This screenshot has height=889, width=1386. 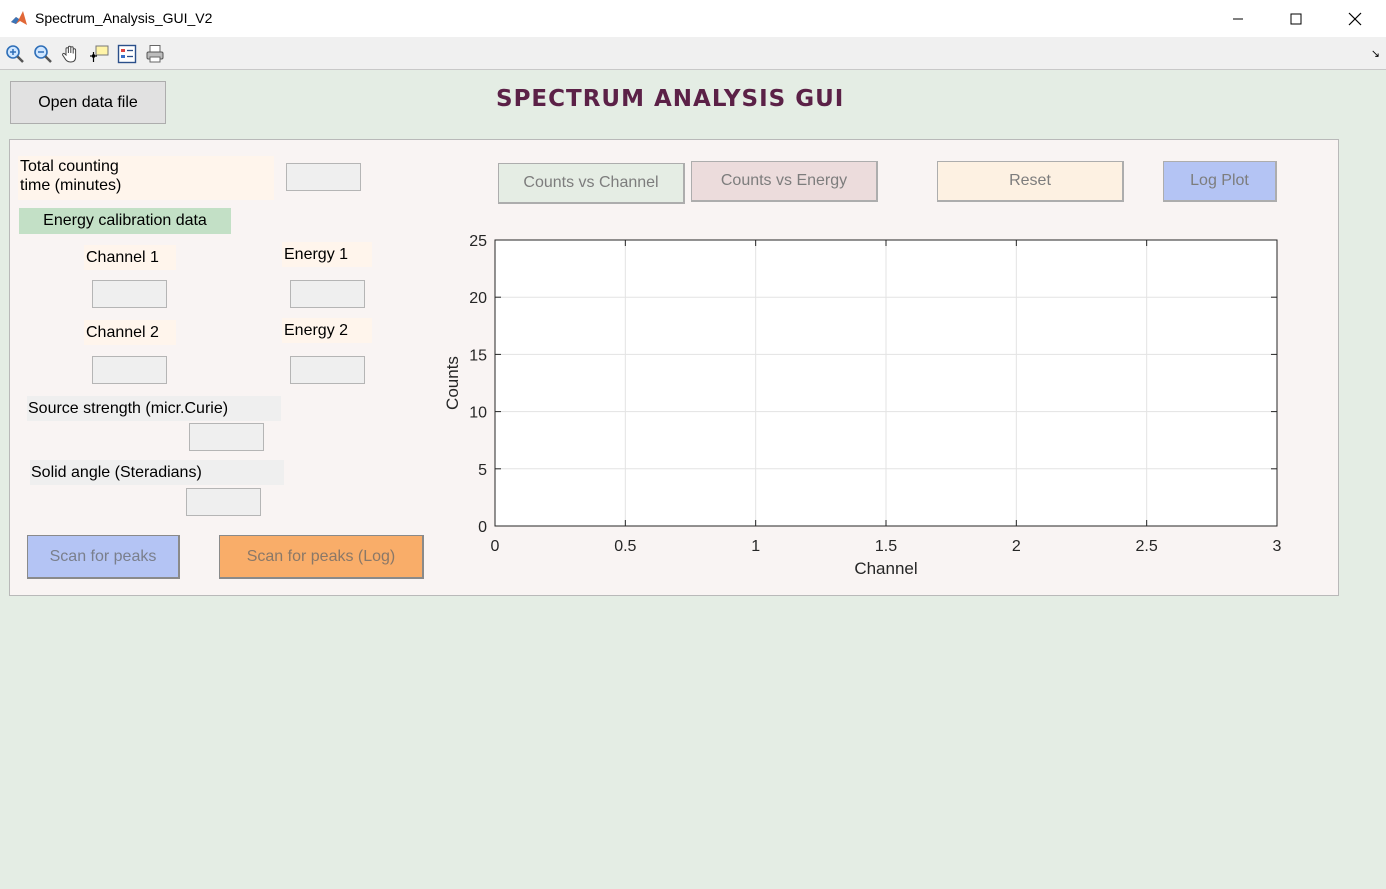 I want to click on counts-vs-channel-button: Counts vs Channel, so click(x=591, y=183).